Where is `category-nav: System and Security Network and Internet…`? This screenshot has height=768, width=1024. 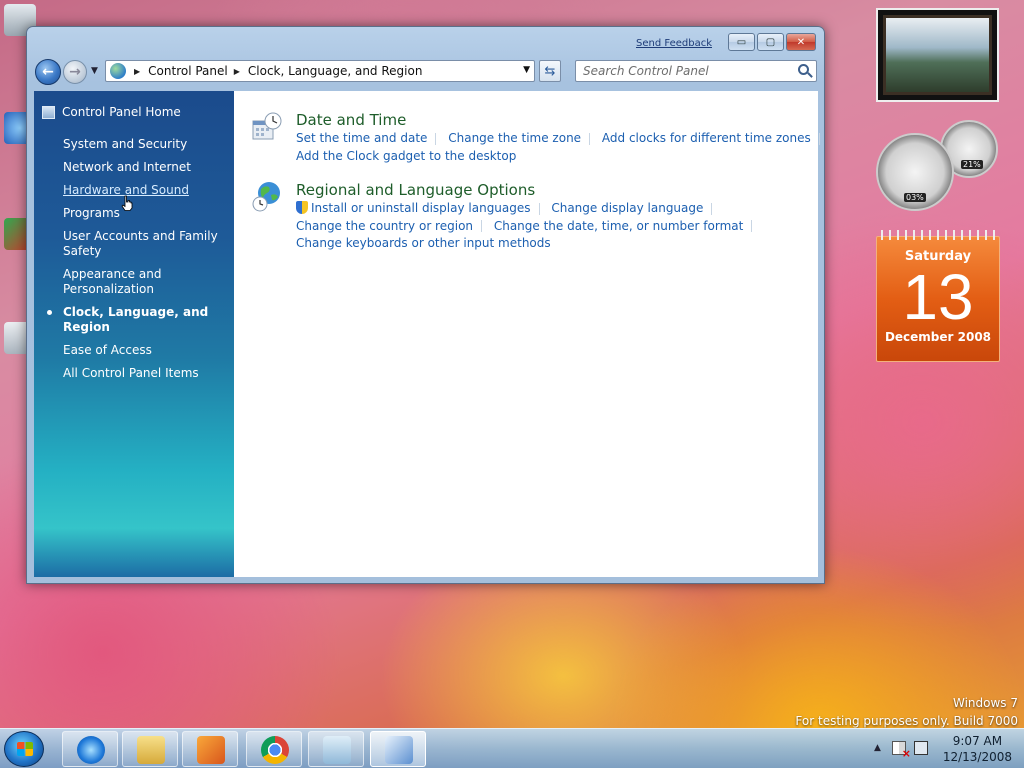
category-nav: System and Security Network and Internet… is located at coordinates (139, 263).